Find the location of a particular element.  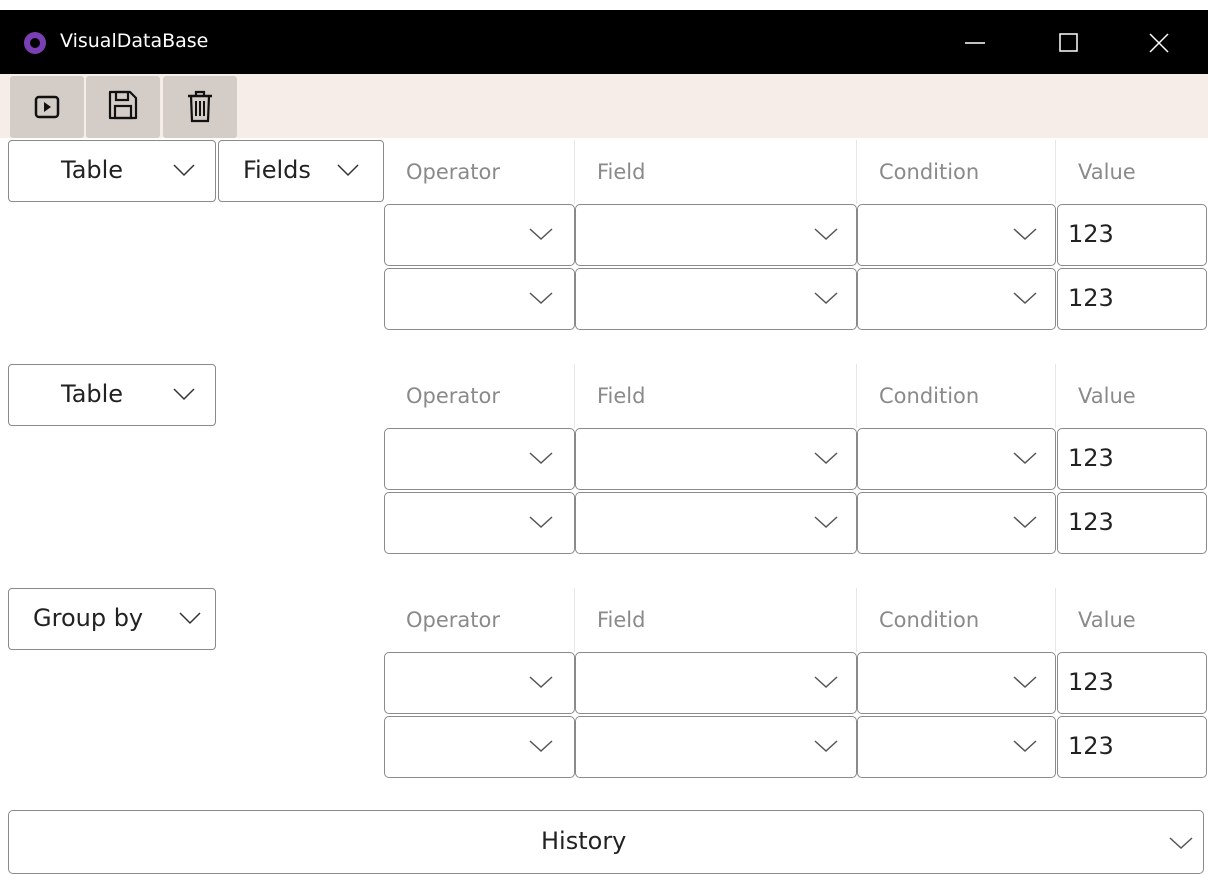

title-bar: VisualDataBase is located at coordinates (604, 42).